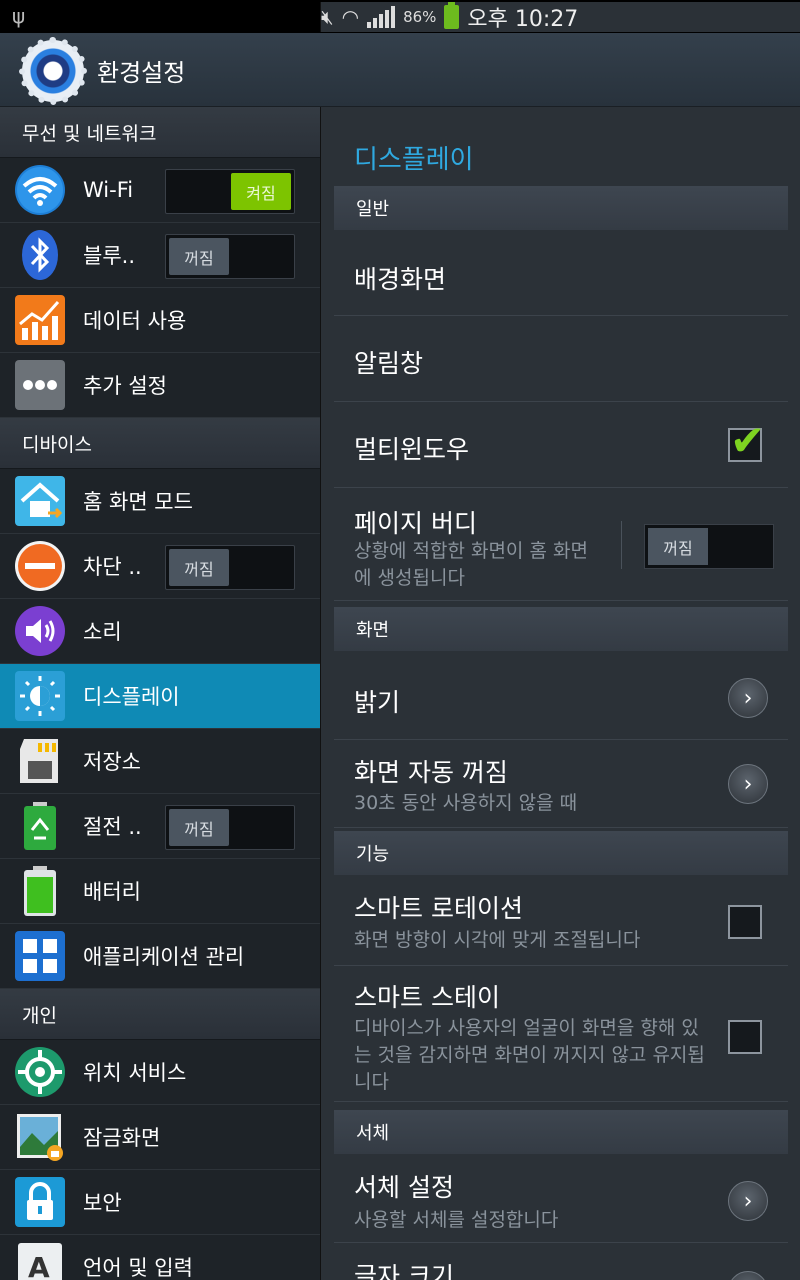 This screenshot has height=1280, width=800. Describe the element at coordinates (561, 1261) in the screenshot. I see `font-size-item: 글자 크기 ›` at that location.